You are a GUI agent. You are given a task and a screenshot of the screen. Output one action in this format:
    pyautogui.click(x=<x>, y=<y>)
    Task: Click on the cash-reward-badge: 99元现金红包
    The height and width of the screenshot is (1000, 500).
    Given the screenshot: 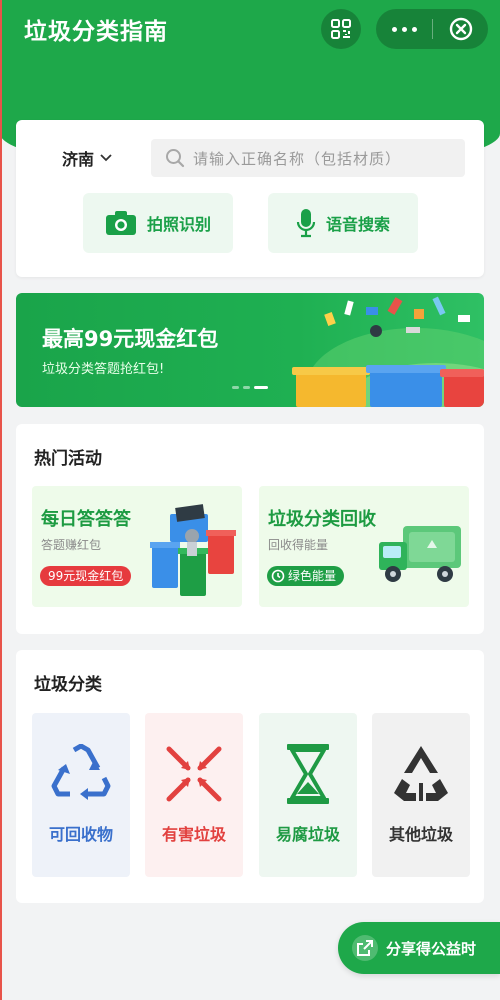 What is the action you would take?
    pyautogui.click(x=86, y=576)
    